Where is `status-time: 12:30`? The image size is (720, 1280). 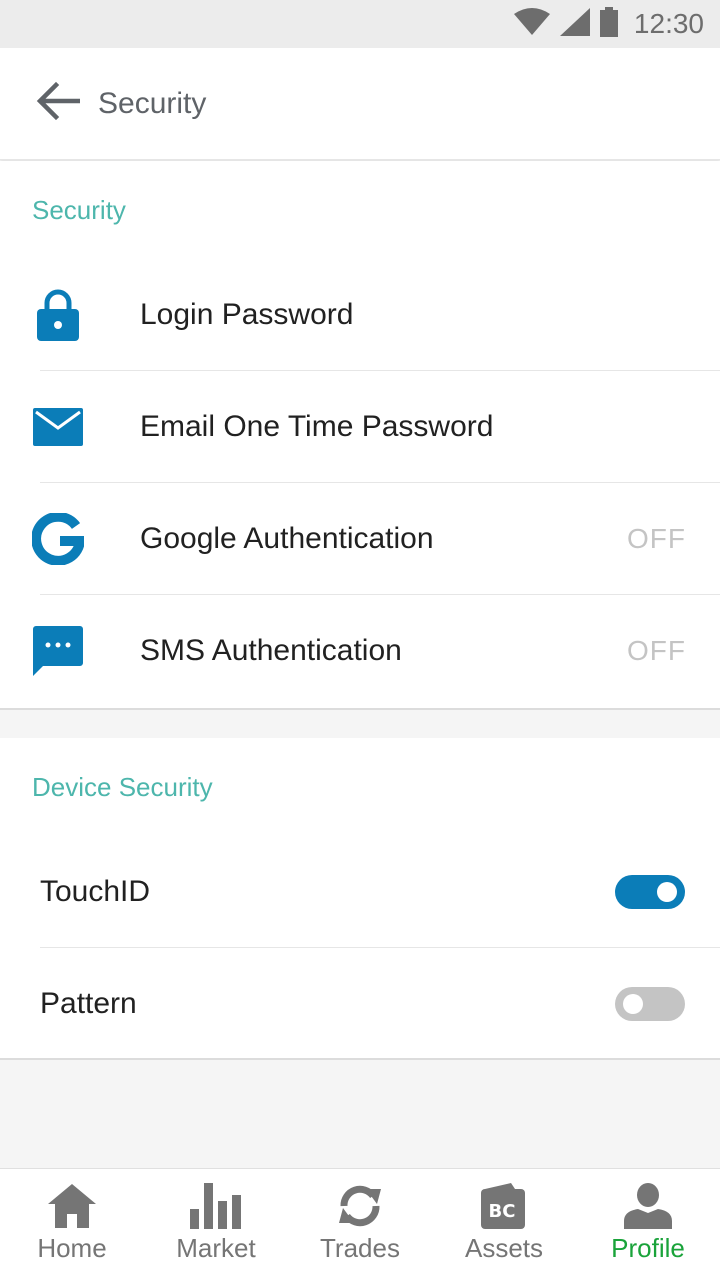
status-time: 12:30 is located at coordinates (668, 23).